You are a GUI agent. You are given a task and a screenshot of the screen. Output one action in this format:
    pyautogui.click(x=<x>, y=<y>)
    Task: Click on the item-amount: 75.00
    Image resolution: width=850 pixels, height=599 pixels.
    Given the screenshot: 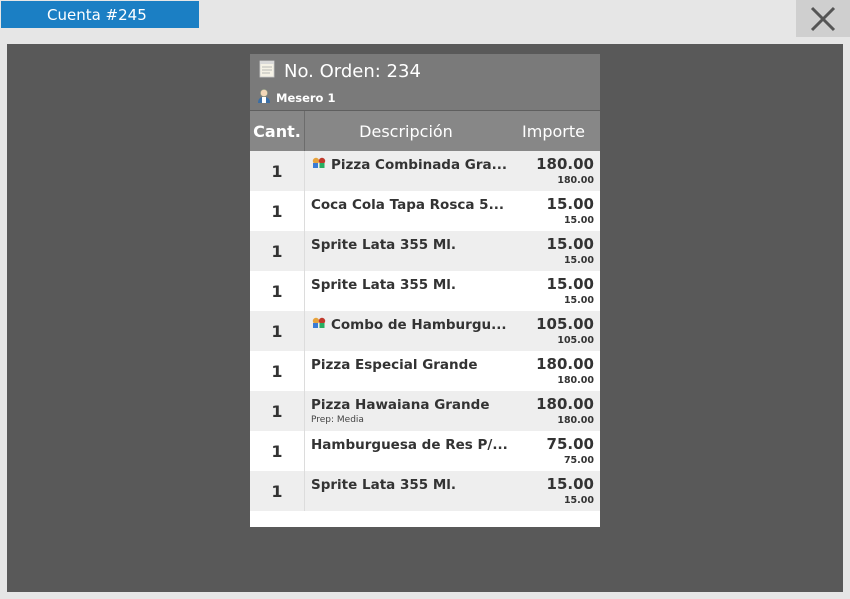 What is the action you would take?
    pyautogui.click(x=570, y=444)
    